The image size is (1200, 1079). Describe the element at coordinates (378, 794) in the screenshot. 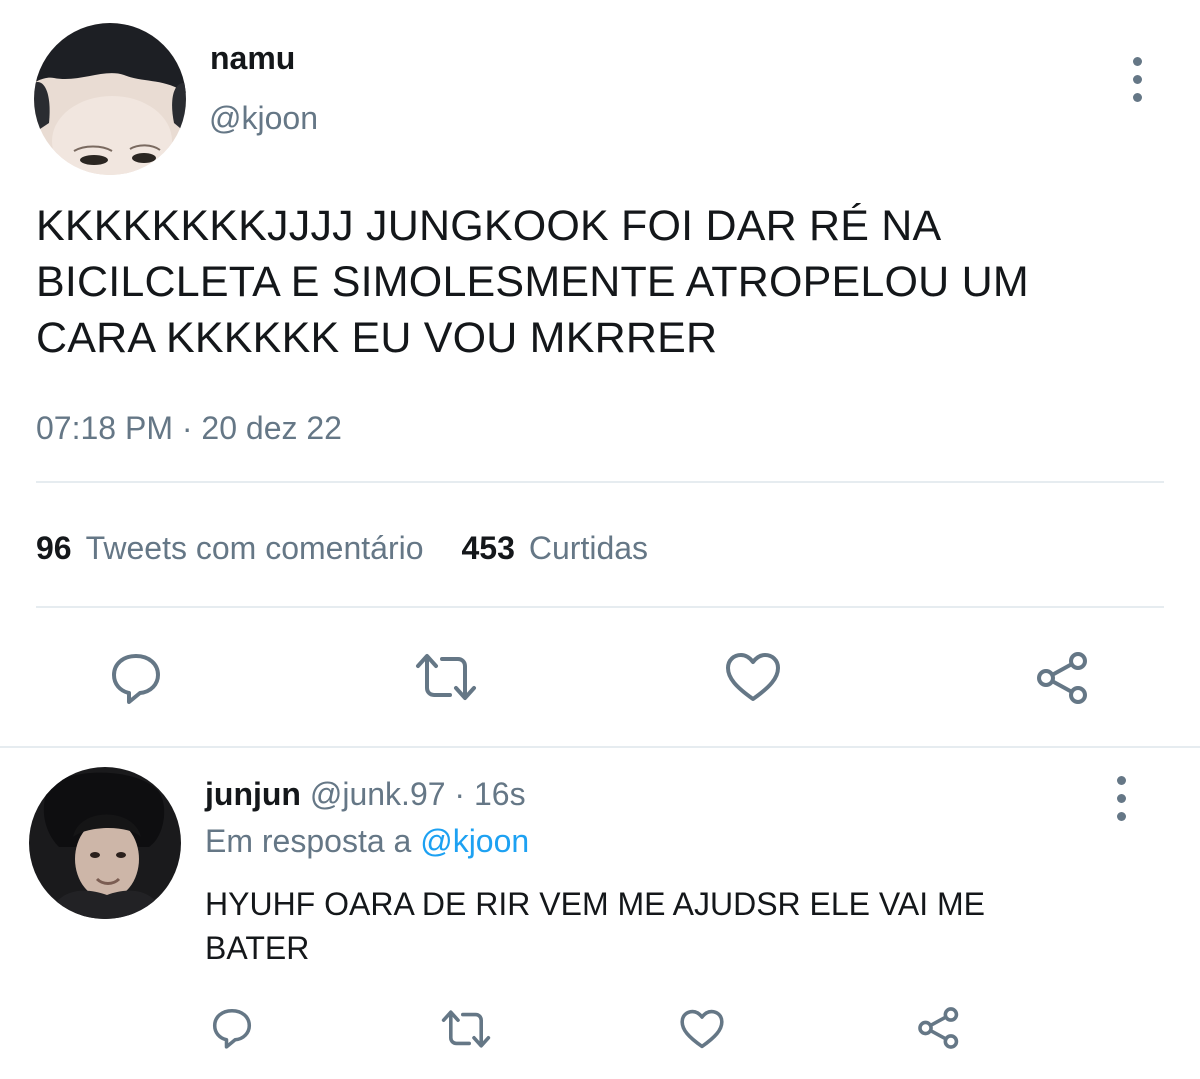

I see `handle: @junk.97` at that location.